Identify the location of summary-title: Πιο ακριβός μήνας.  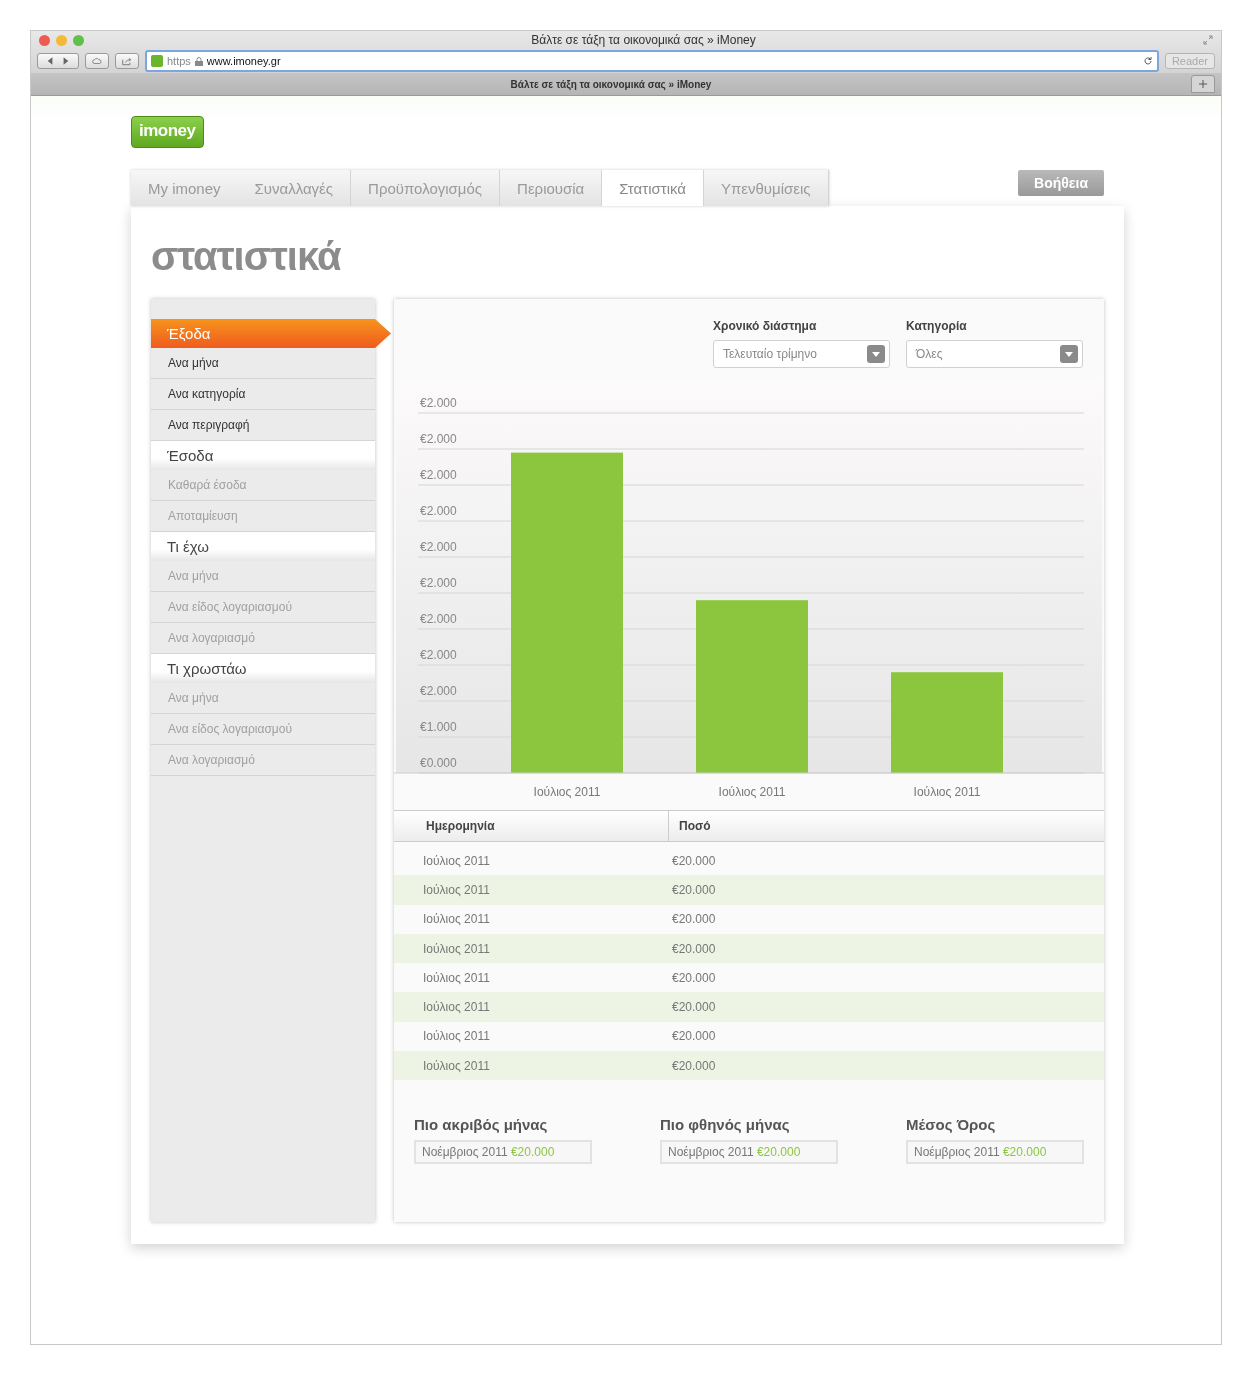
(481, 1125).